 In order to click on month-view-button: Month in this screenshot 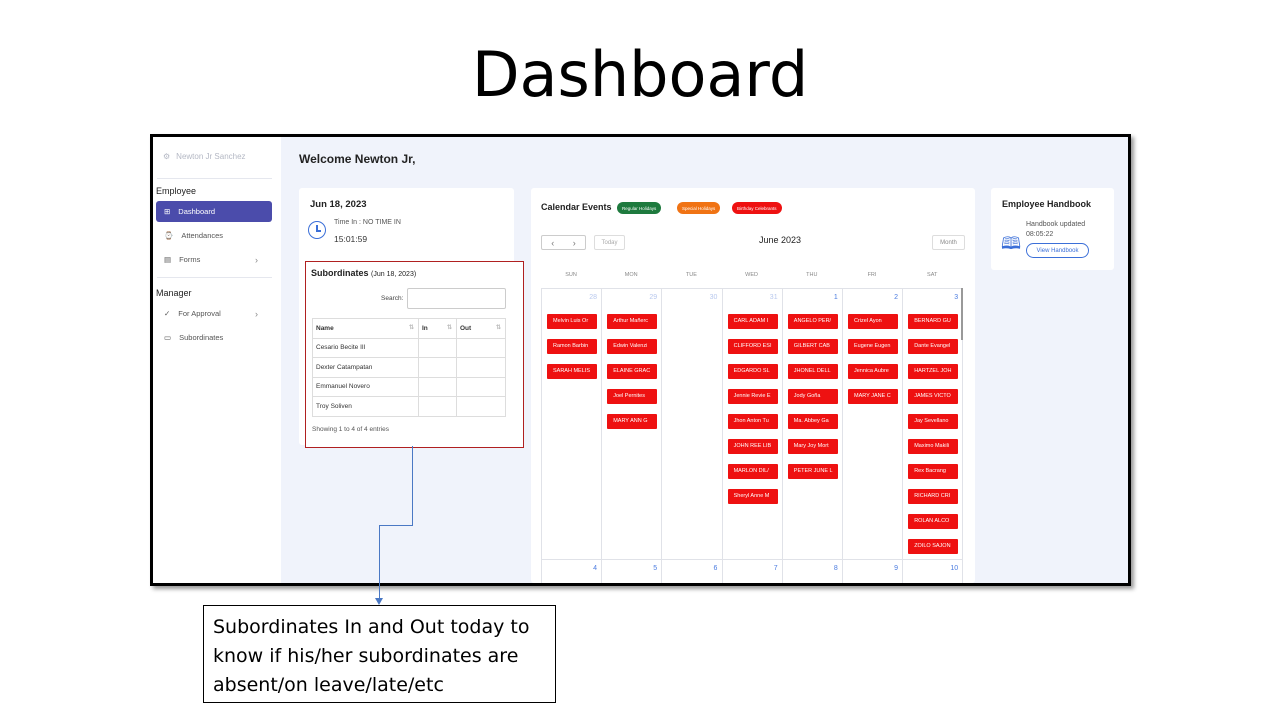, I will do `click(948, 242)`.